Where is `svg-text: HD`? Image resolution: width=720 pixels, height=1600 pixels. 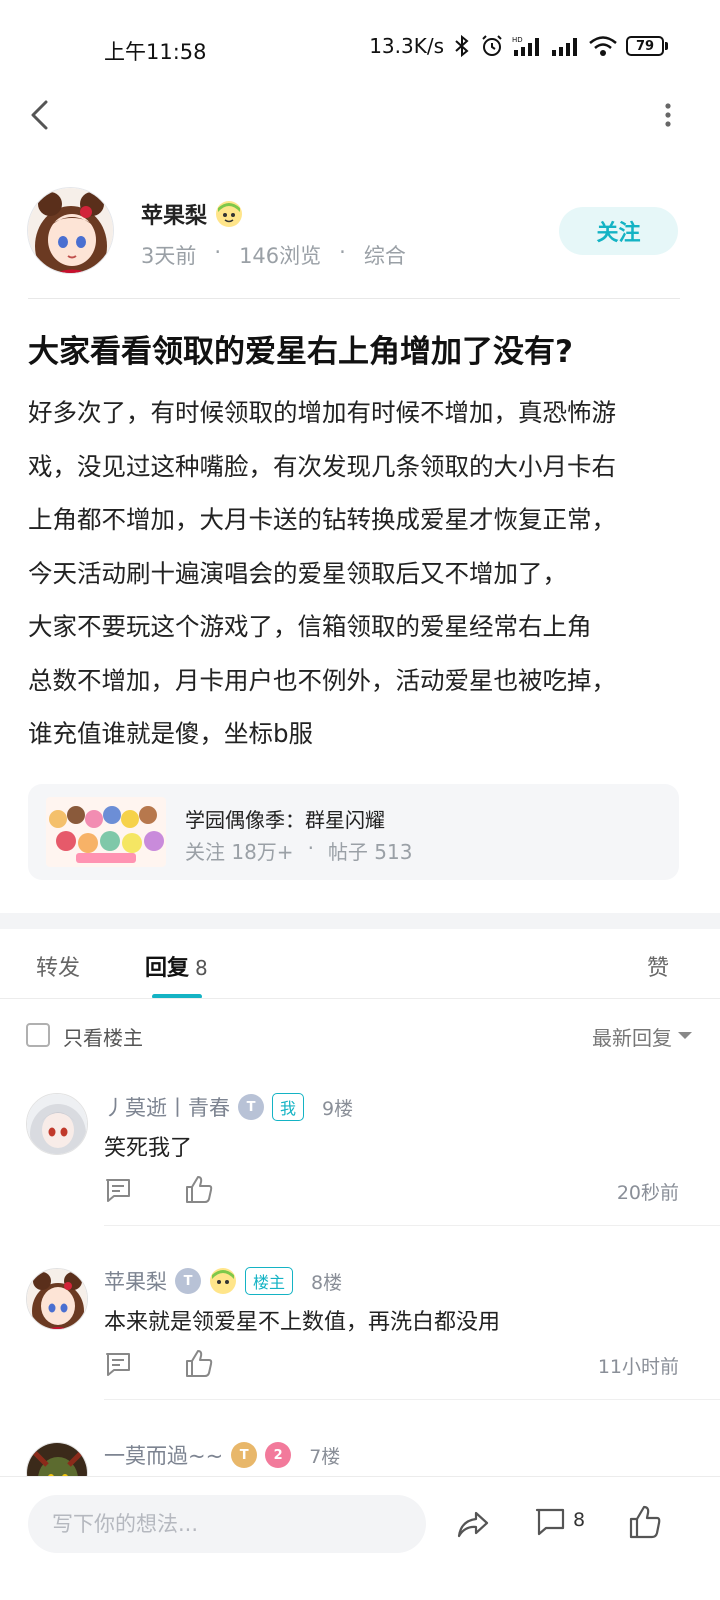 svg-text: HD is located at coordinates (517, 40).